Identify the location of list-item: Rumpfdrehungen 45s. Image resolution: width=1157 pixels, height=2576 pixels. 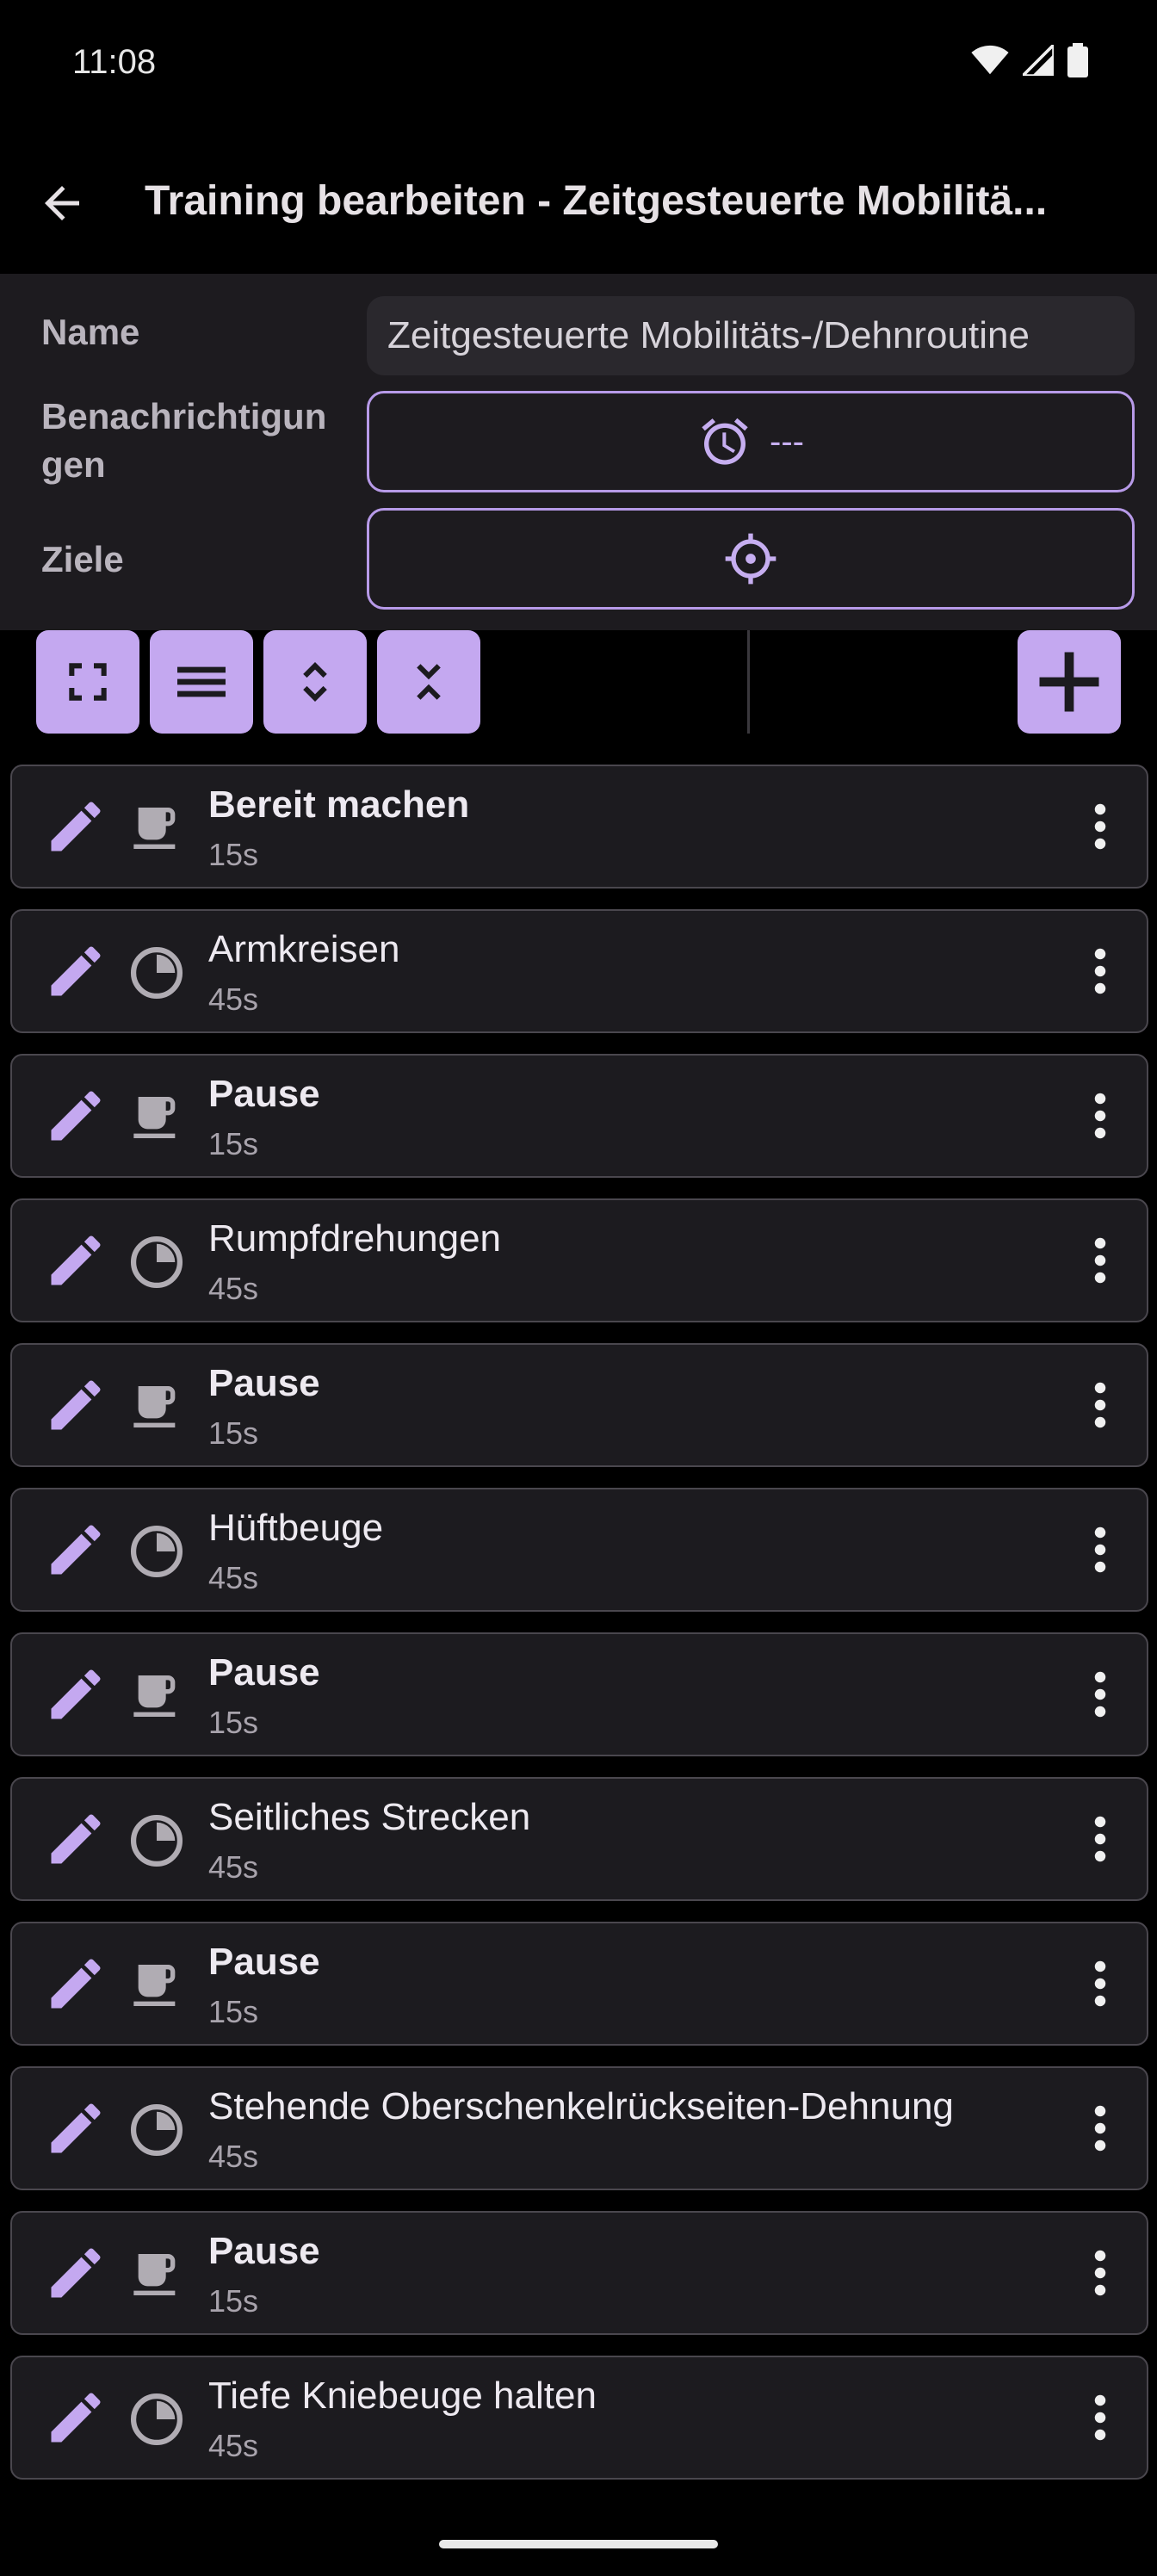
(579, 1260).